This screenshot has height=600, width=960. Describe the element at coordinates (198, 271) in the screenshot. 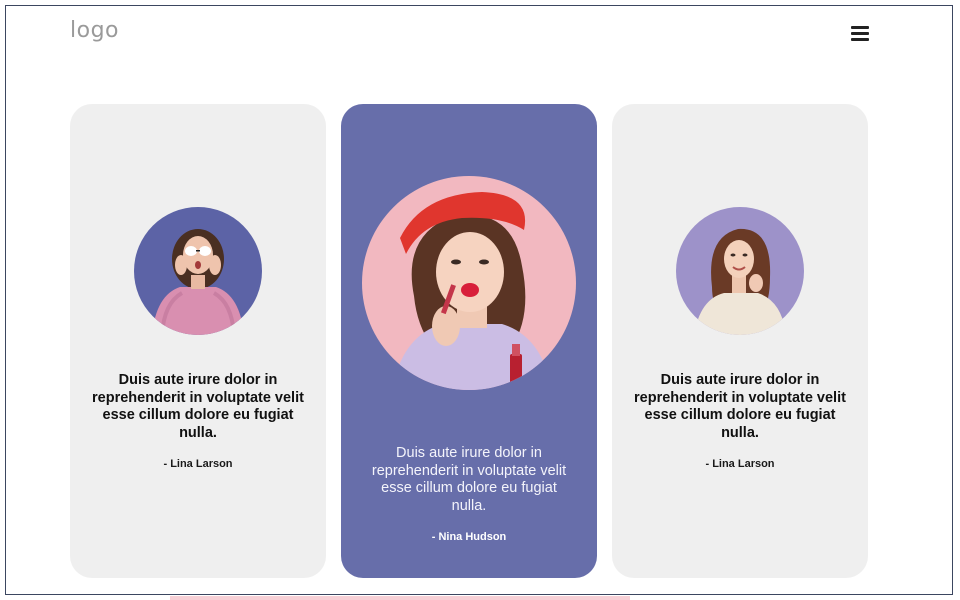

I see `woman-sunglasses-pink-sweater-photo` at that location.